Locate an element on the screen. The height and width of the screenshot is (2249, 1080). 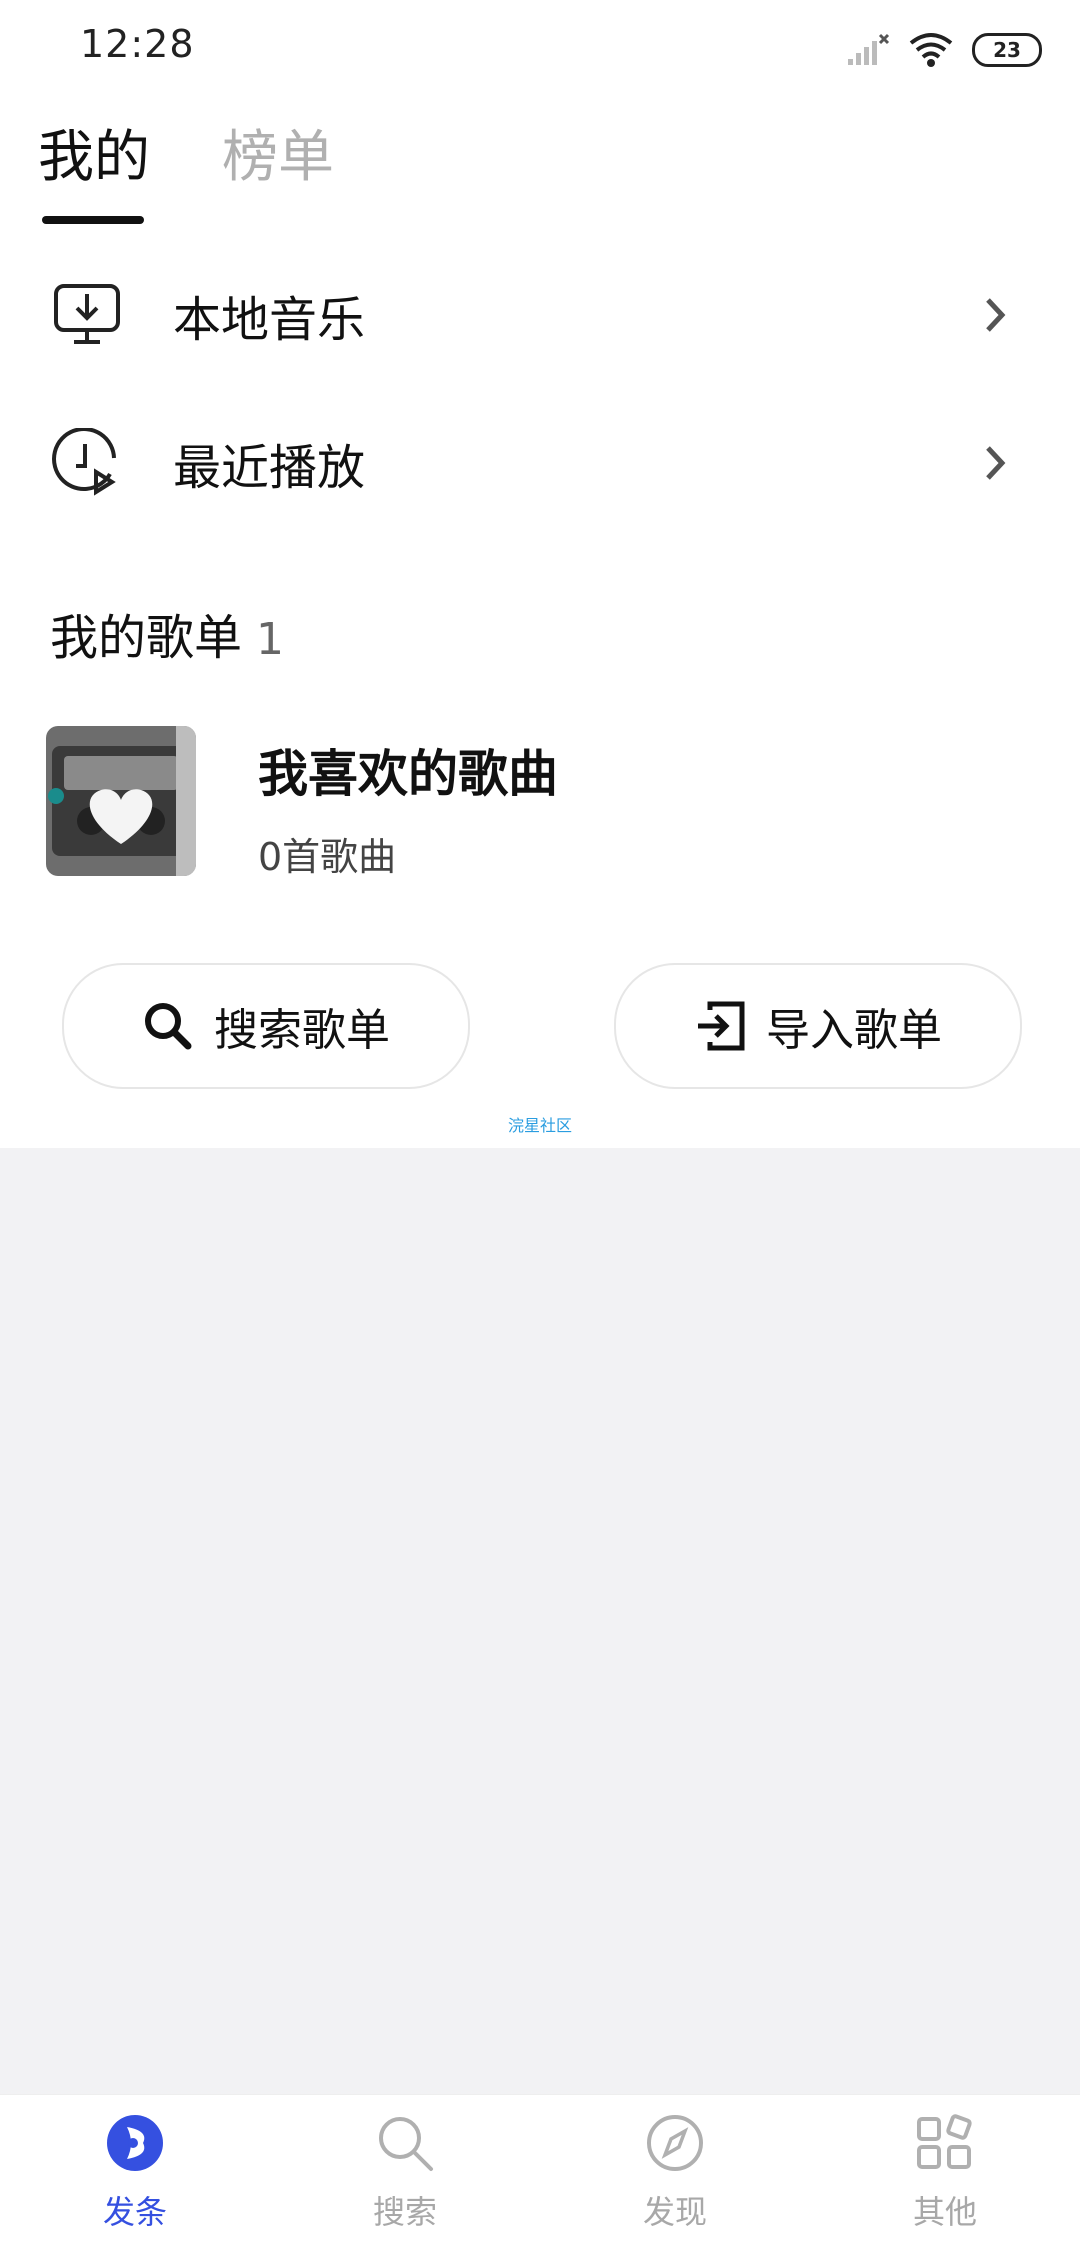
watermark-text: 浣星社区 is located at coordinates (539, 1125).